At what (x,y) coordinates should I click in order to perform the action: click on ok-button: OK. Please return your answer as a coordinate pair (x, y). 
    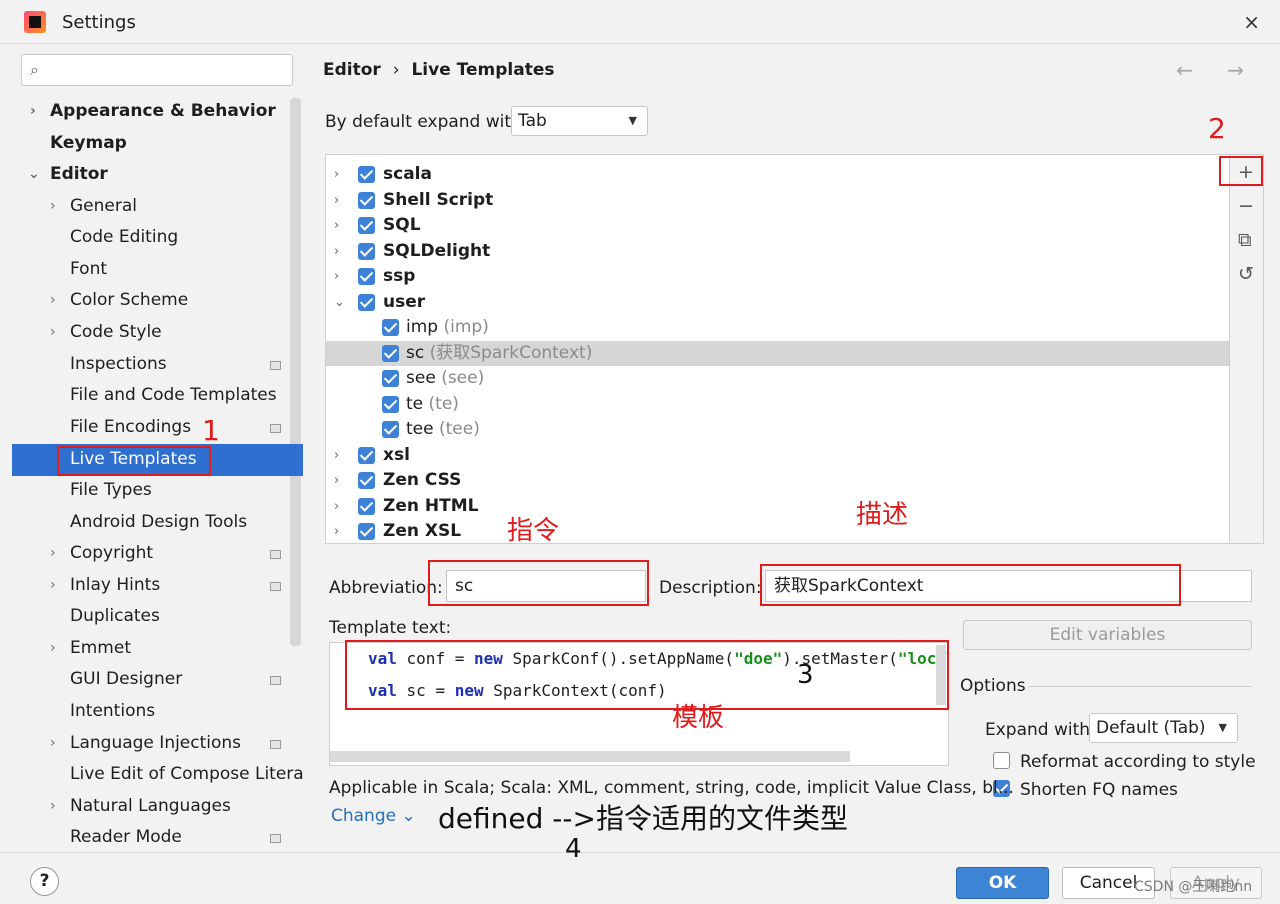
    Looking at the image, I should click on (1002, 883).